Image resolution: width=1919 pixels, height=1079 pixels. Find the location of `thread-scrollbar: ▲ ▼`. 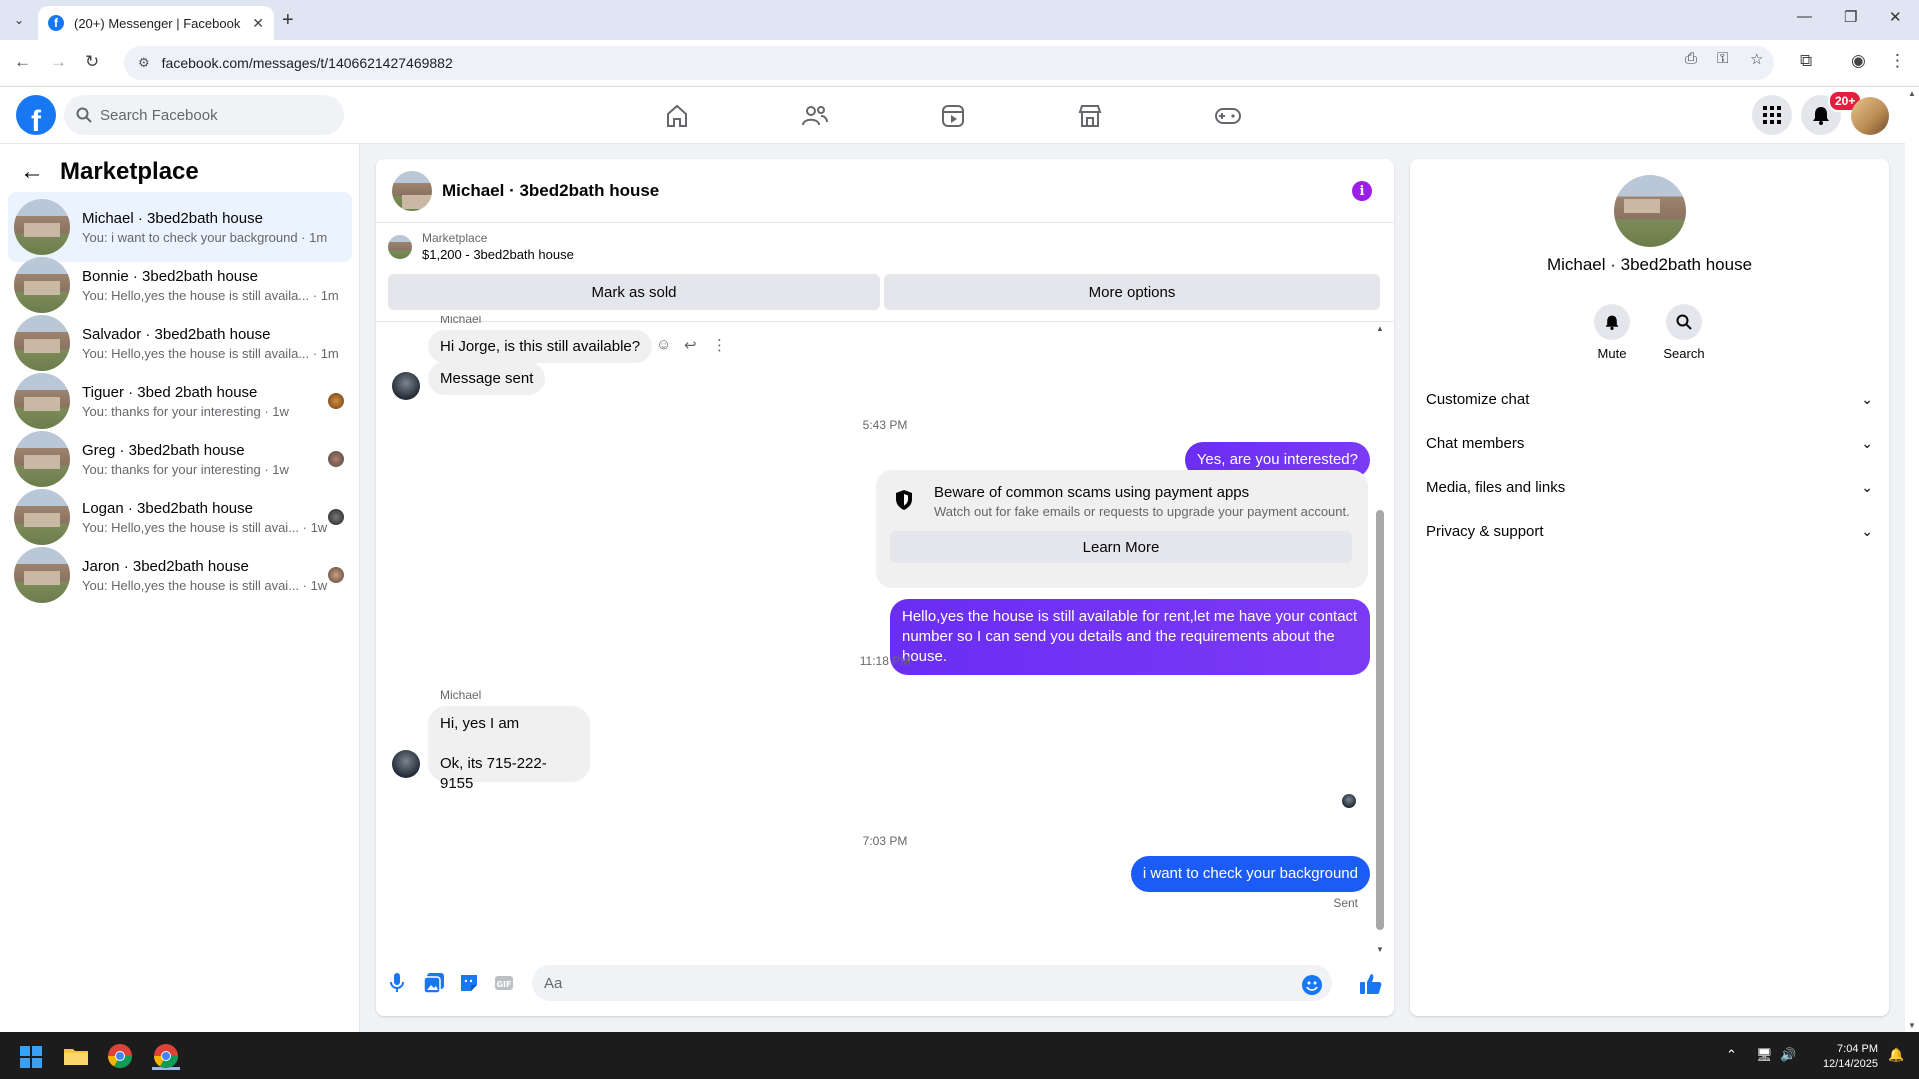

thread-scrollbar: ▲ ▼ is located at coordinates (1380, 639).